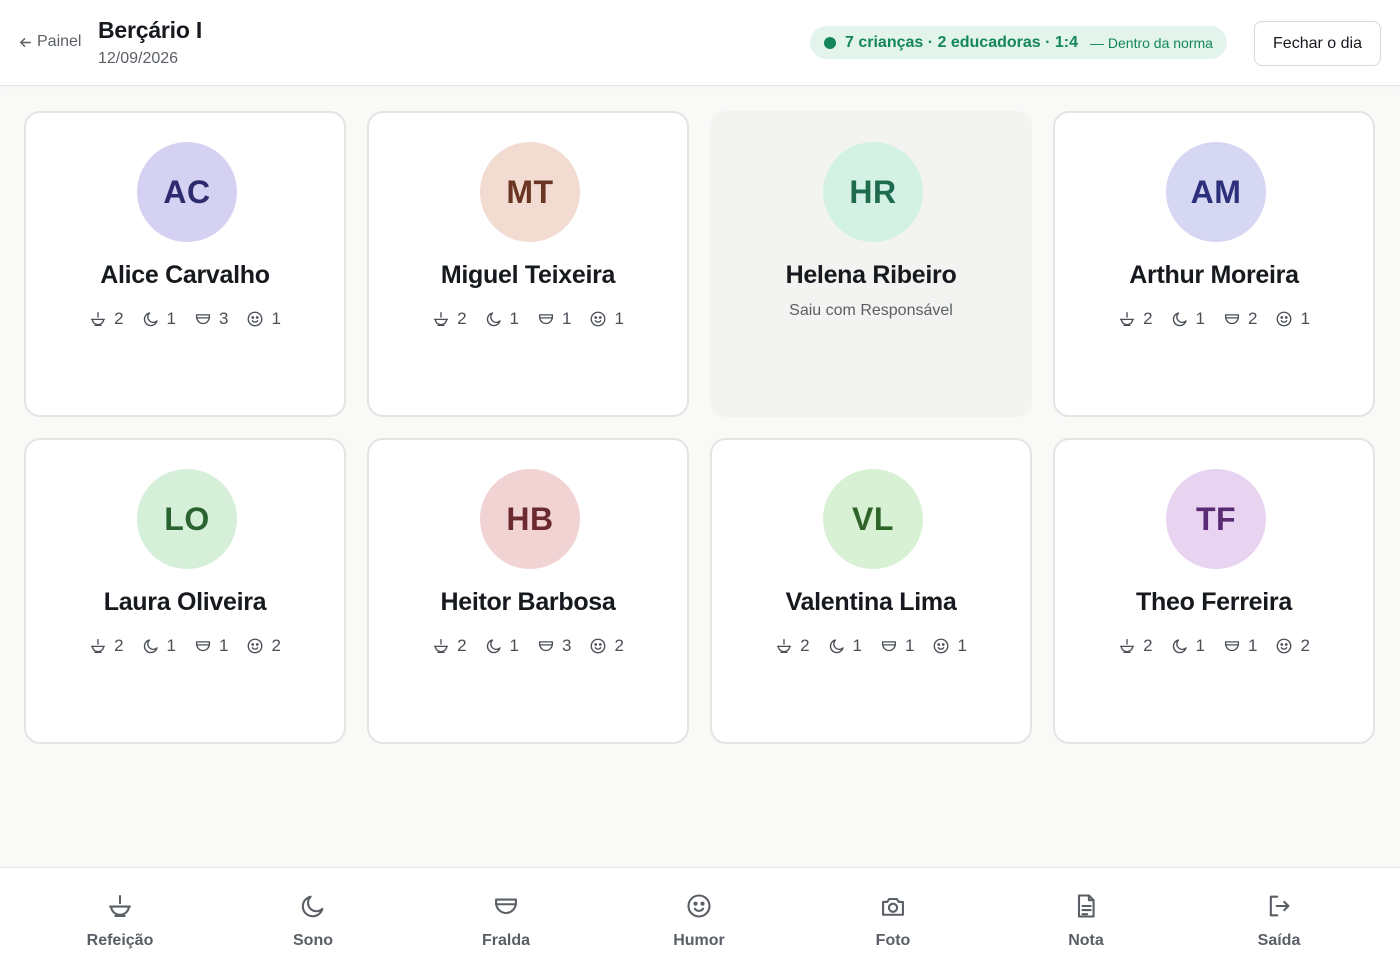  I want to click on child-card: TF Theo Ferreira 2 1 1 2, so click(1214, 591).